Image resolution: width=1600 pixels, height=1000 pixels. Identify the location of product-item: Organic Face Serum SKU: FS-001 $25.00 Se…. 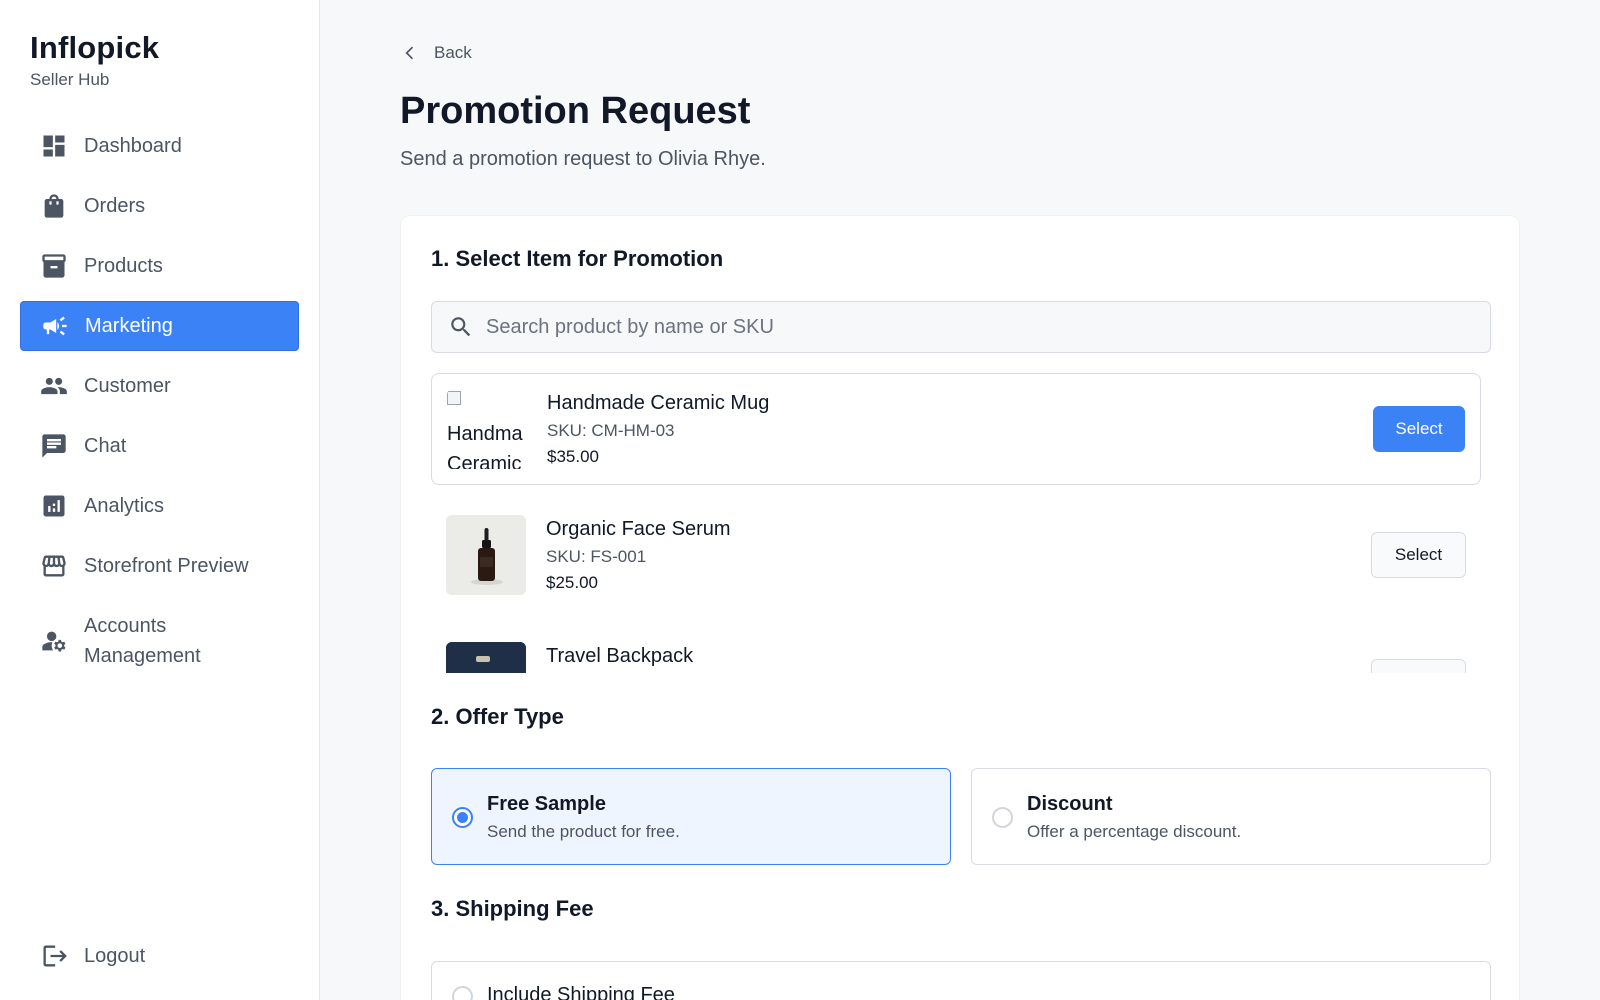
(956, 556).